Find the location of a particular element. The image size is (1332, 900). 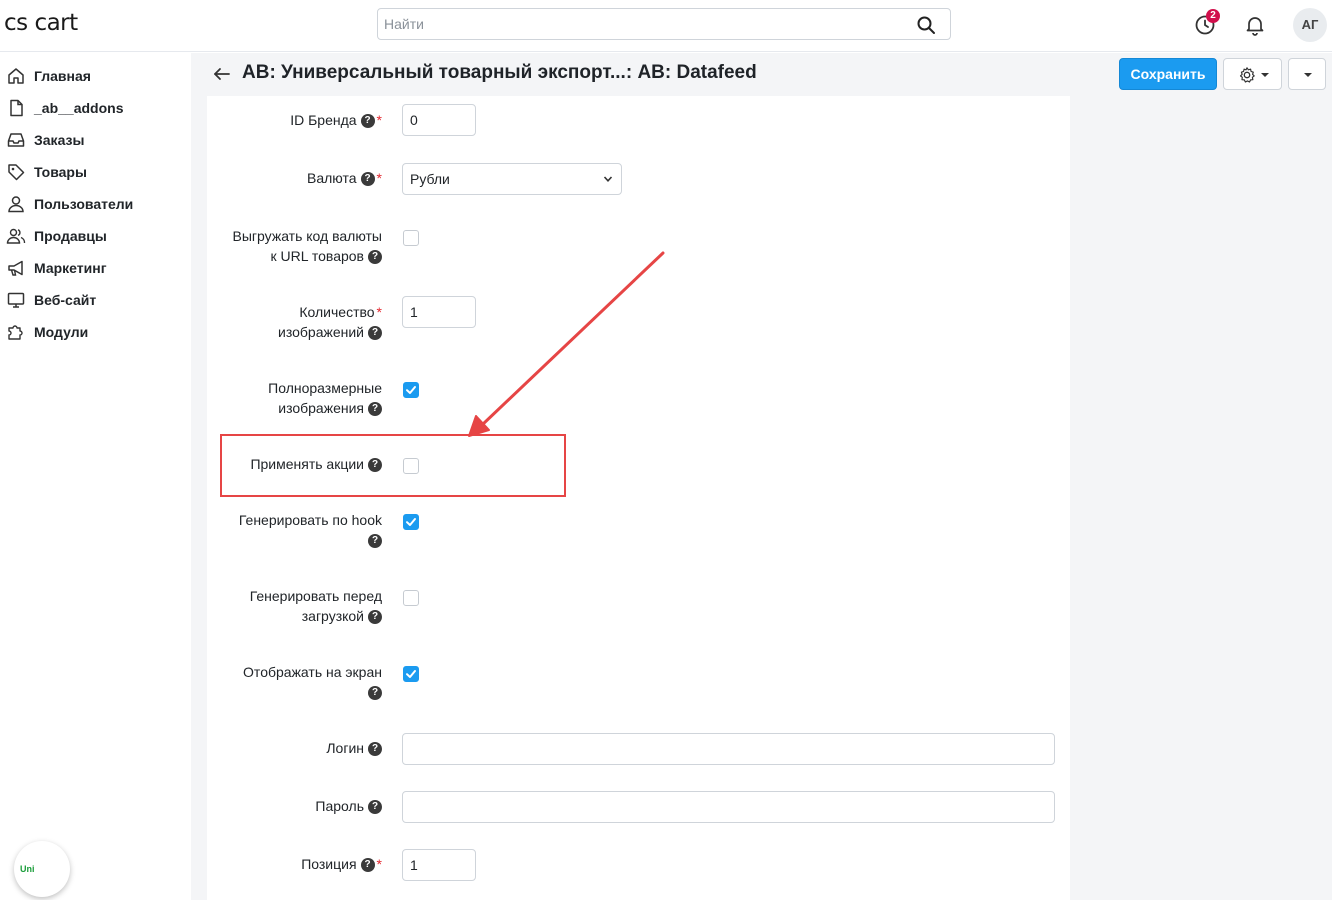

search-input is located at coordinates (643, 24).